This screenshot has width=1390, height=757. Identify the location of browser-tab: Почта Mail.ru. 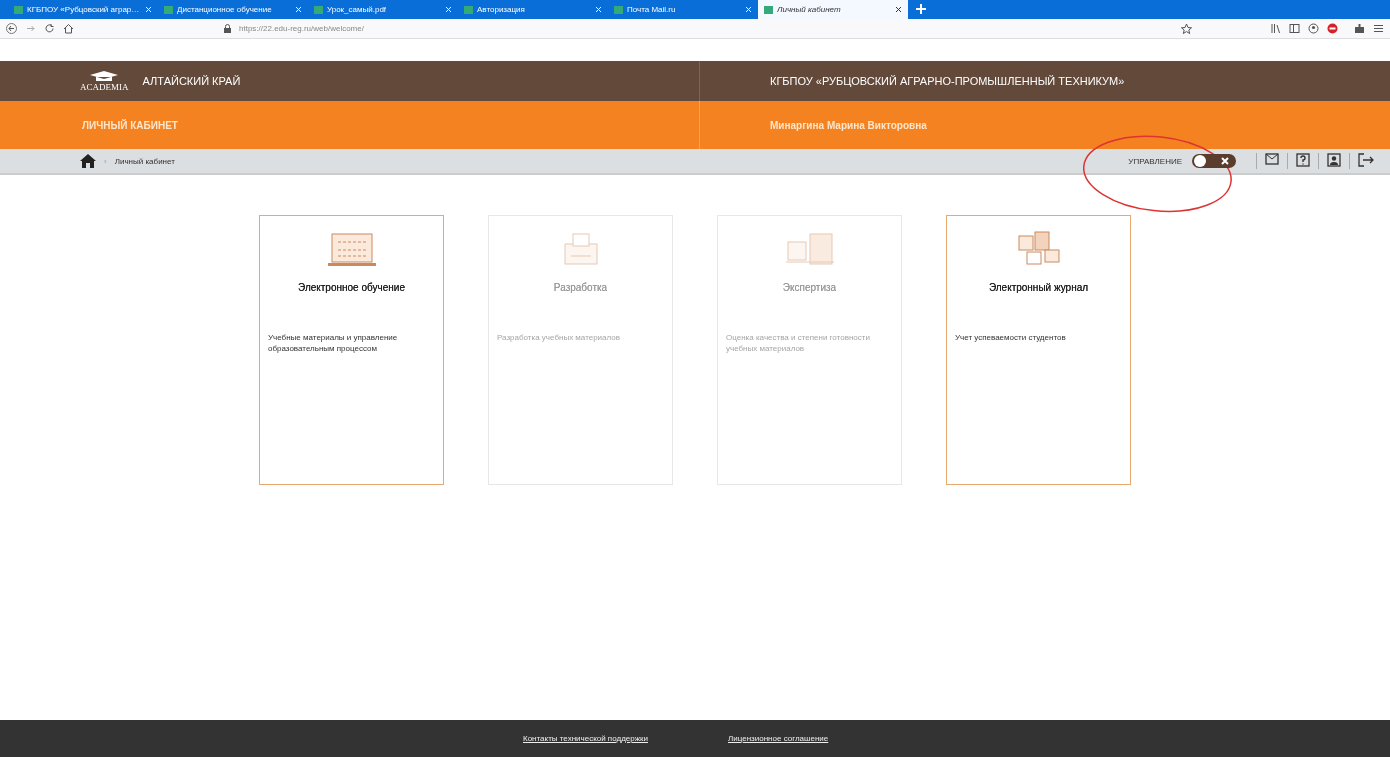
(683, 9).